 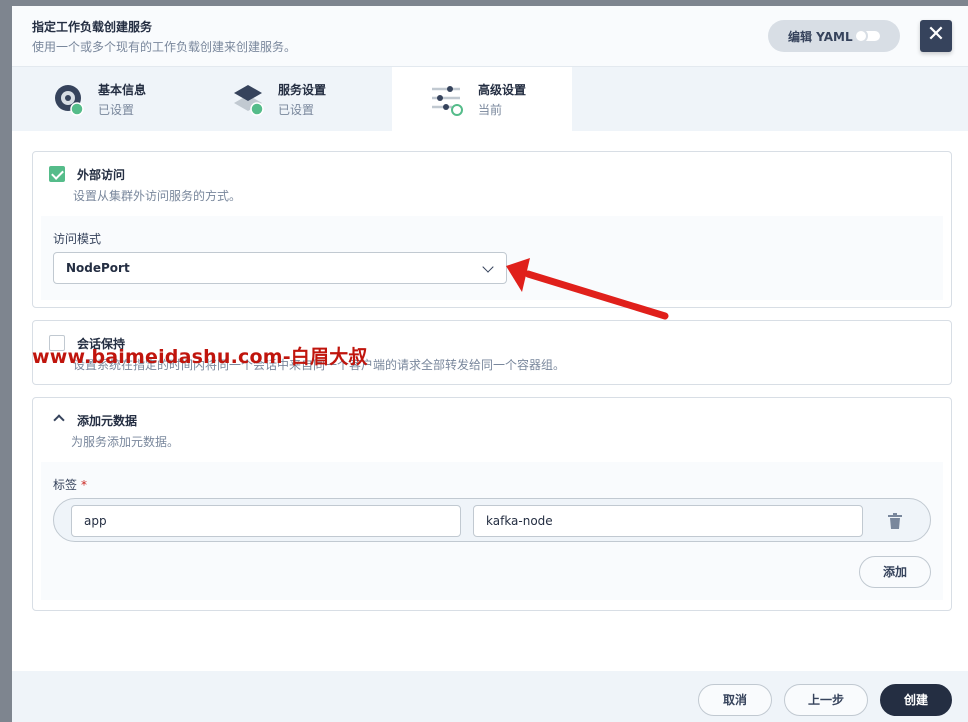 What do you see at coordinates (101, 175) in the screenshot?
I see `external-access-title: 外部访问` at bounding box center [101, 175].